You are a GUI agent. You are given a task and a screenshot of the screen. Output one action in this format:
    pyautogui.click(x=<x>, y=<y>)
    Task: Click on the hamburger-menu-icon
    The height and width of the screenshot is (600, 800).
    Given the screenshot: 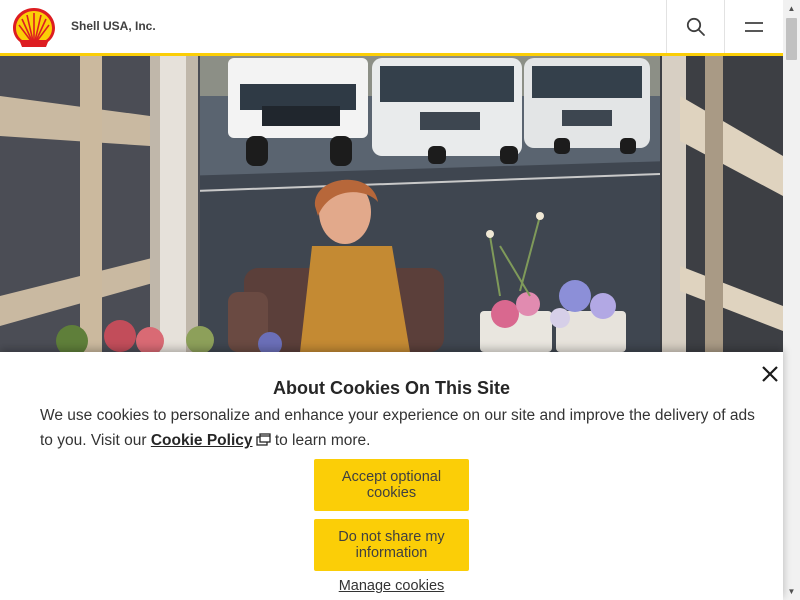 What is the action you would take?
    pyautogui.click(x=753, y=26)
    